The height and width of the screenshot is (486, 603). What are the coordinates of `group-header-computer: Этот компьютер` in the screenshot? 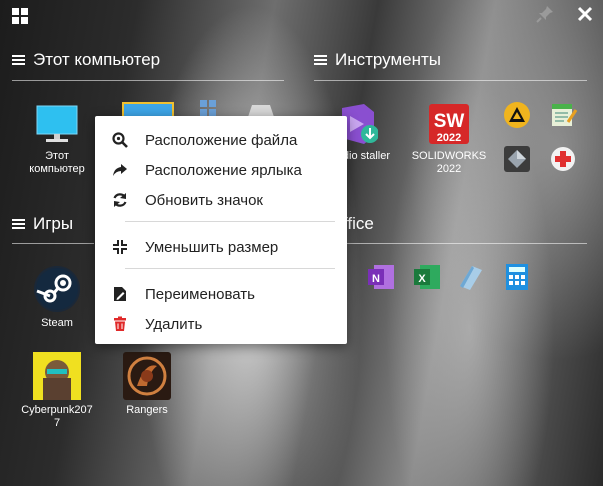 It's located at (86, 60).